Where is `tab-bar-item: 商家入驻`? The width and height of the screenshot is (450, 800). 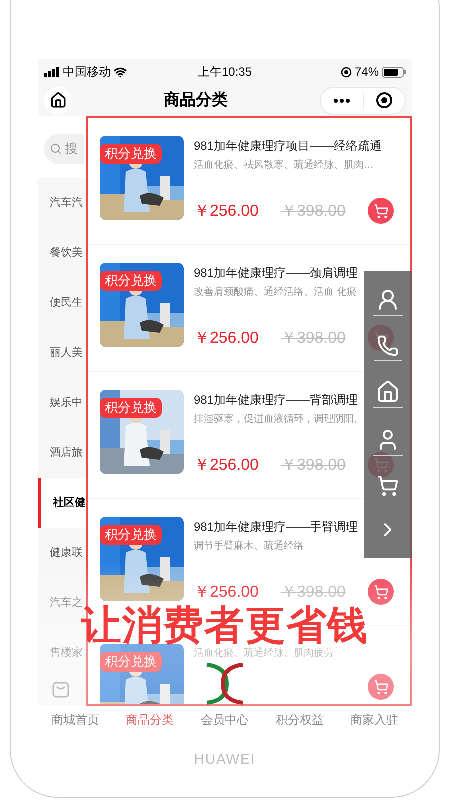 tab-bar-item: 商家入驻 is located at coordinates (374, 718).